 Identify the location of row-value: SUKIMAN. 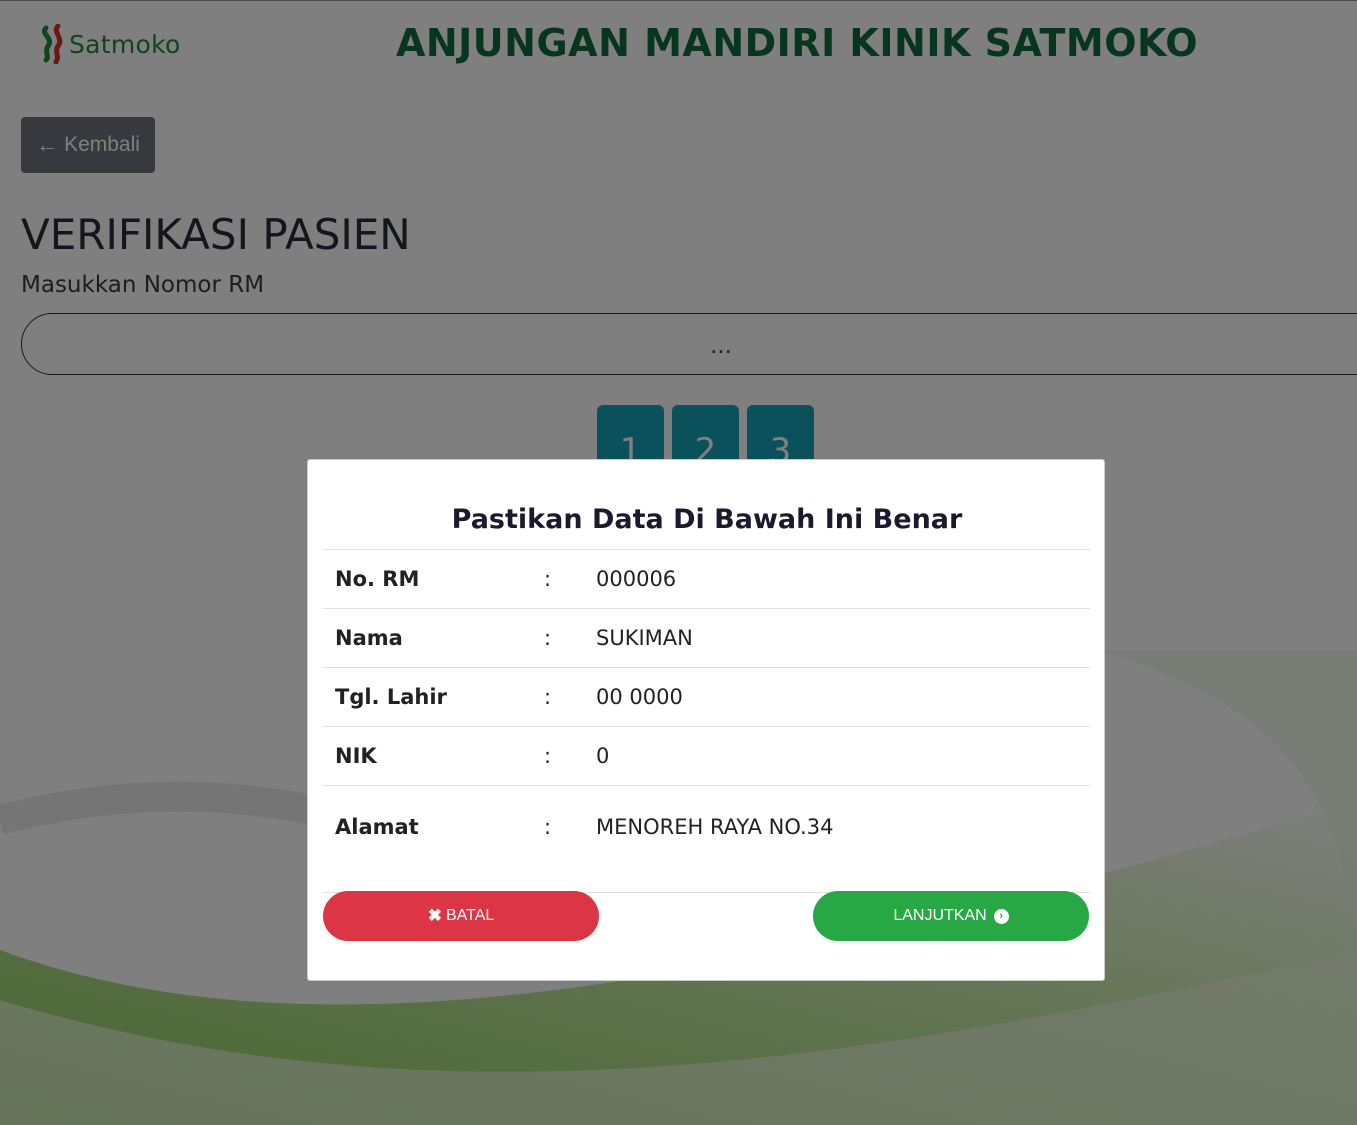
(831, 638).